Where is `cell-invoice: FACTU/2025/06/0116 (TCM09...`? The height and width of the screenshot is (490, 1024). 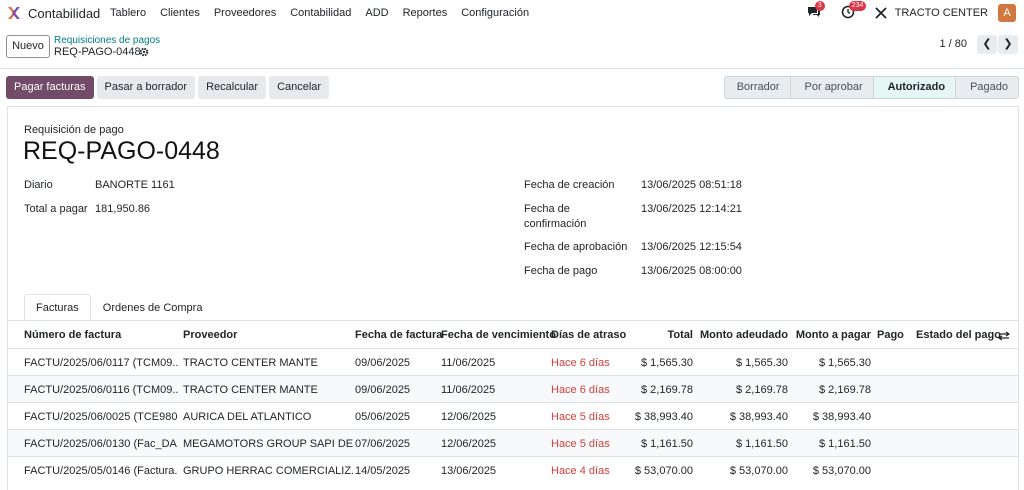
cell-invoice: FACTU/2025/06/0116 (TCM09... is located at coordinates (101, 390).